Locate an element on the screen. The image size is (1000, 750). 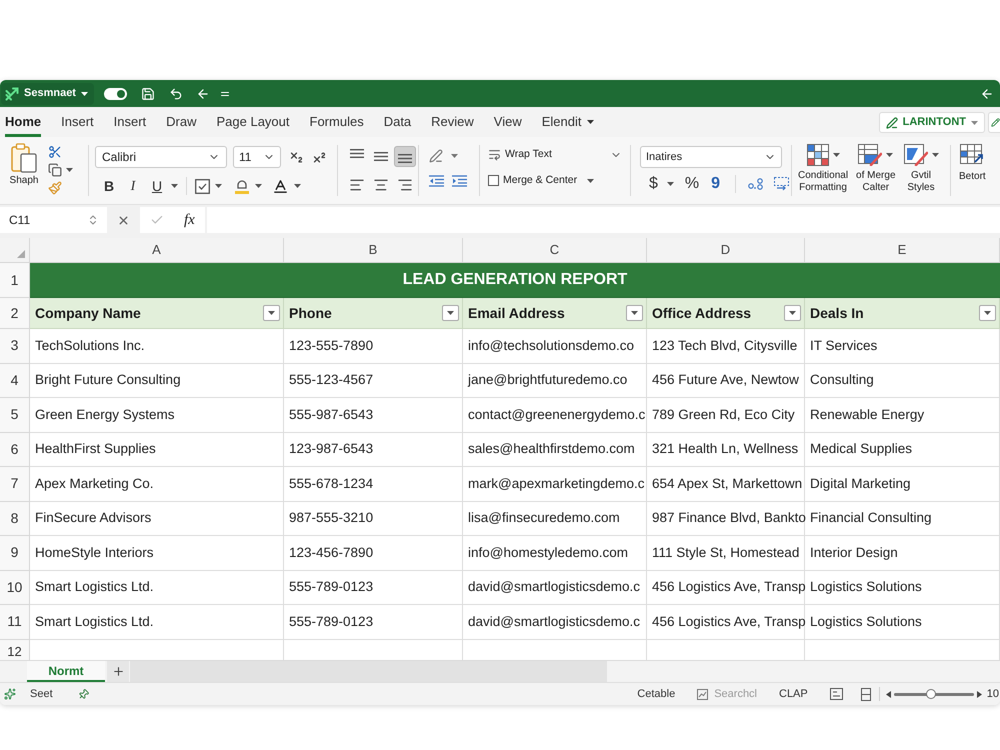
scissors-icon is located at coordinates (55, 152).